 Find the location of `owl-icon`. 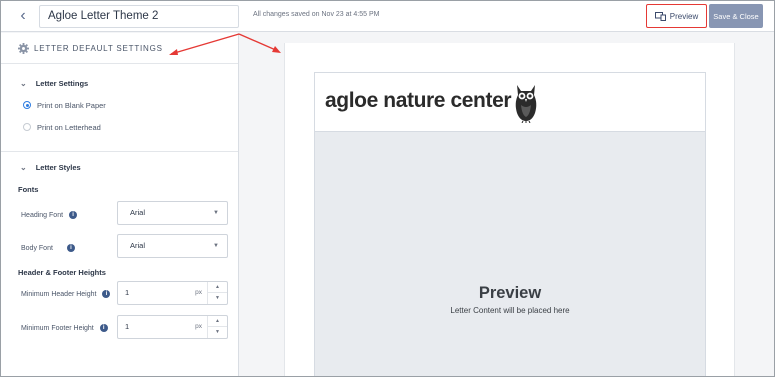

owl-icon is located at coordinates (526, 104).